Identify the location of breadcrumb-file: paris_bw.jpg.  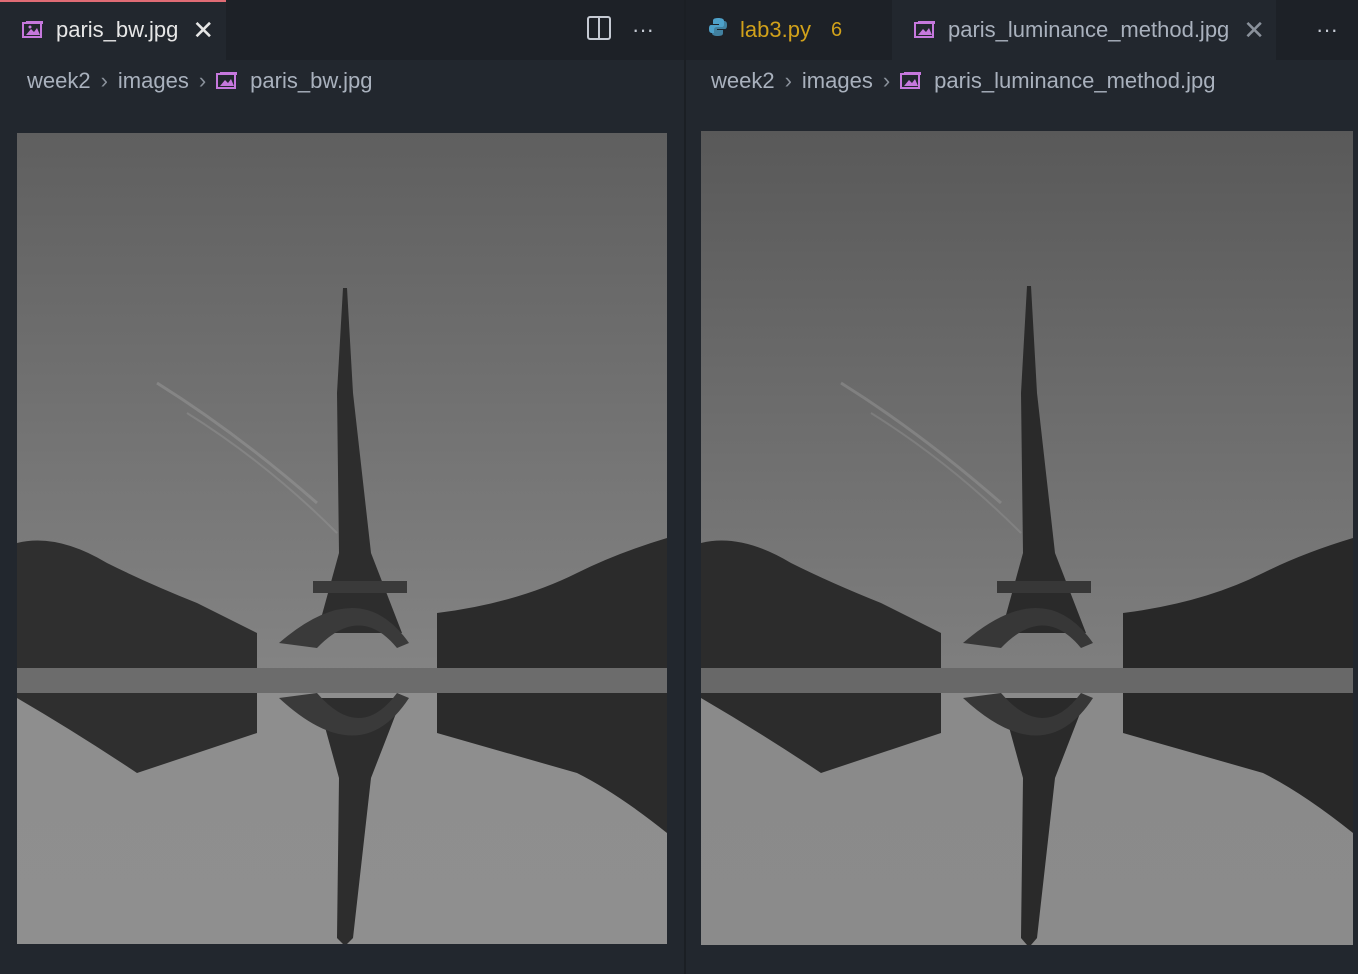
(311, 81).